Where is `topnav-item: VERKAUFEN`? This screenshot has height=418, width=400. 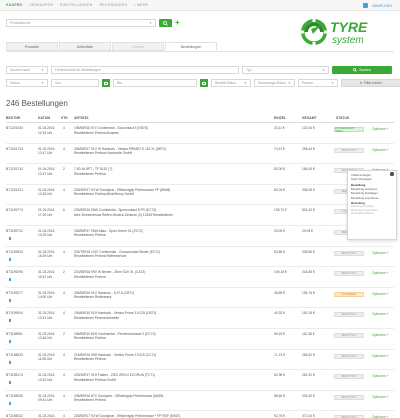
topnav-item: VERKAUFEN is located at coordinates (41, 5).